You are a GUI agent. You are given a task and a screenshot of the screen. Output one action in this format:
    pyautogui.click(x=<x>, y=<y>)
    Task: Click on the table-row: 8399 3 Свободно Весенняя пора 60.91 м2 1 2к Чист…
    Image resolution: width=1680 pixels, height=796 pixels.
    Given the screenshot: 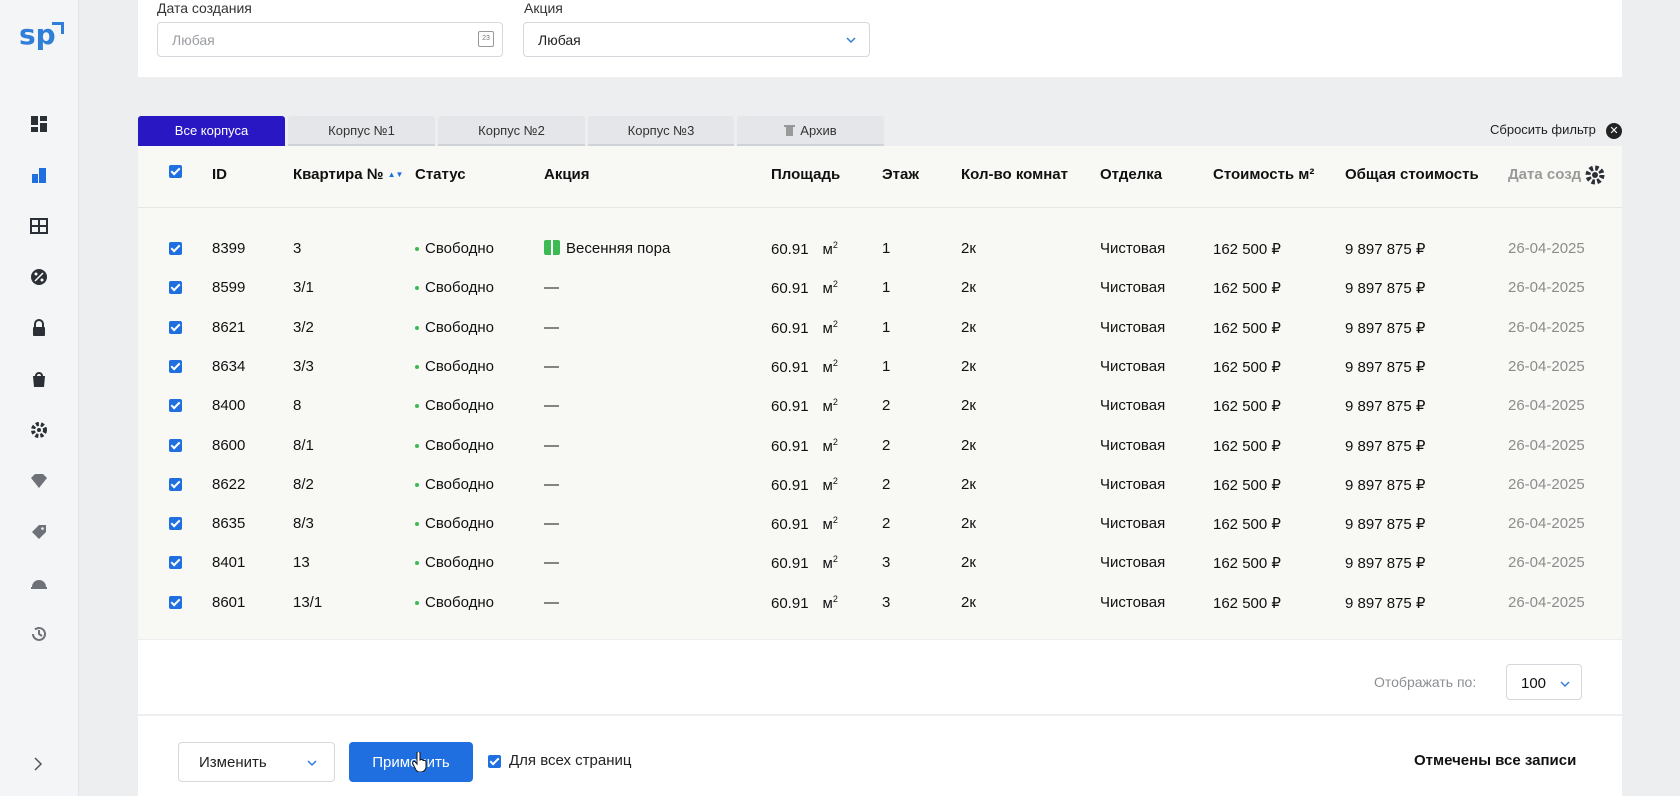 What is the action you would take?
    pyautogui.click(x=880, y=249)
    